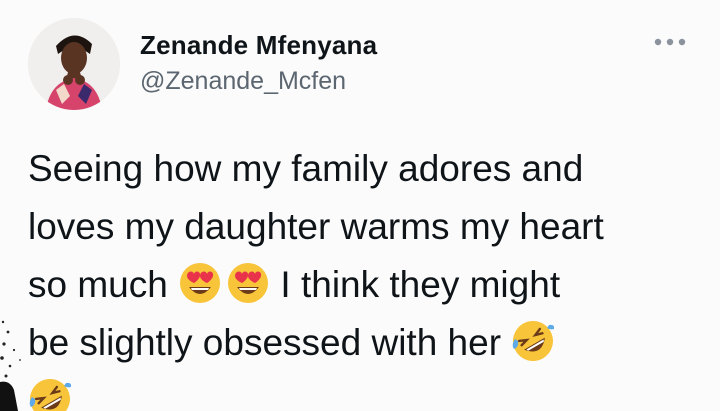  I want to click on tweet-line: loves my daughter warms my heart, so click(316, 226).